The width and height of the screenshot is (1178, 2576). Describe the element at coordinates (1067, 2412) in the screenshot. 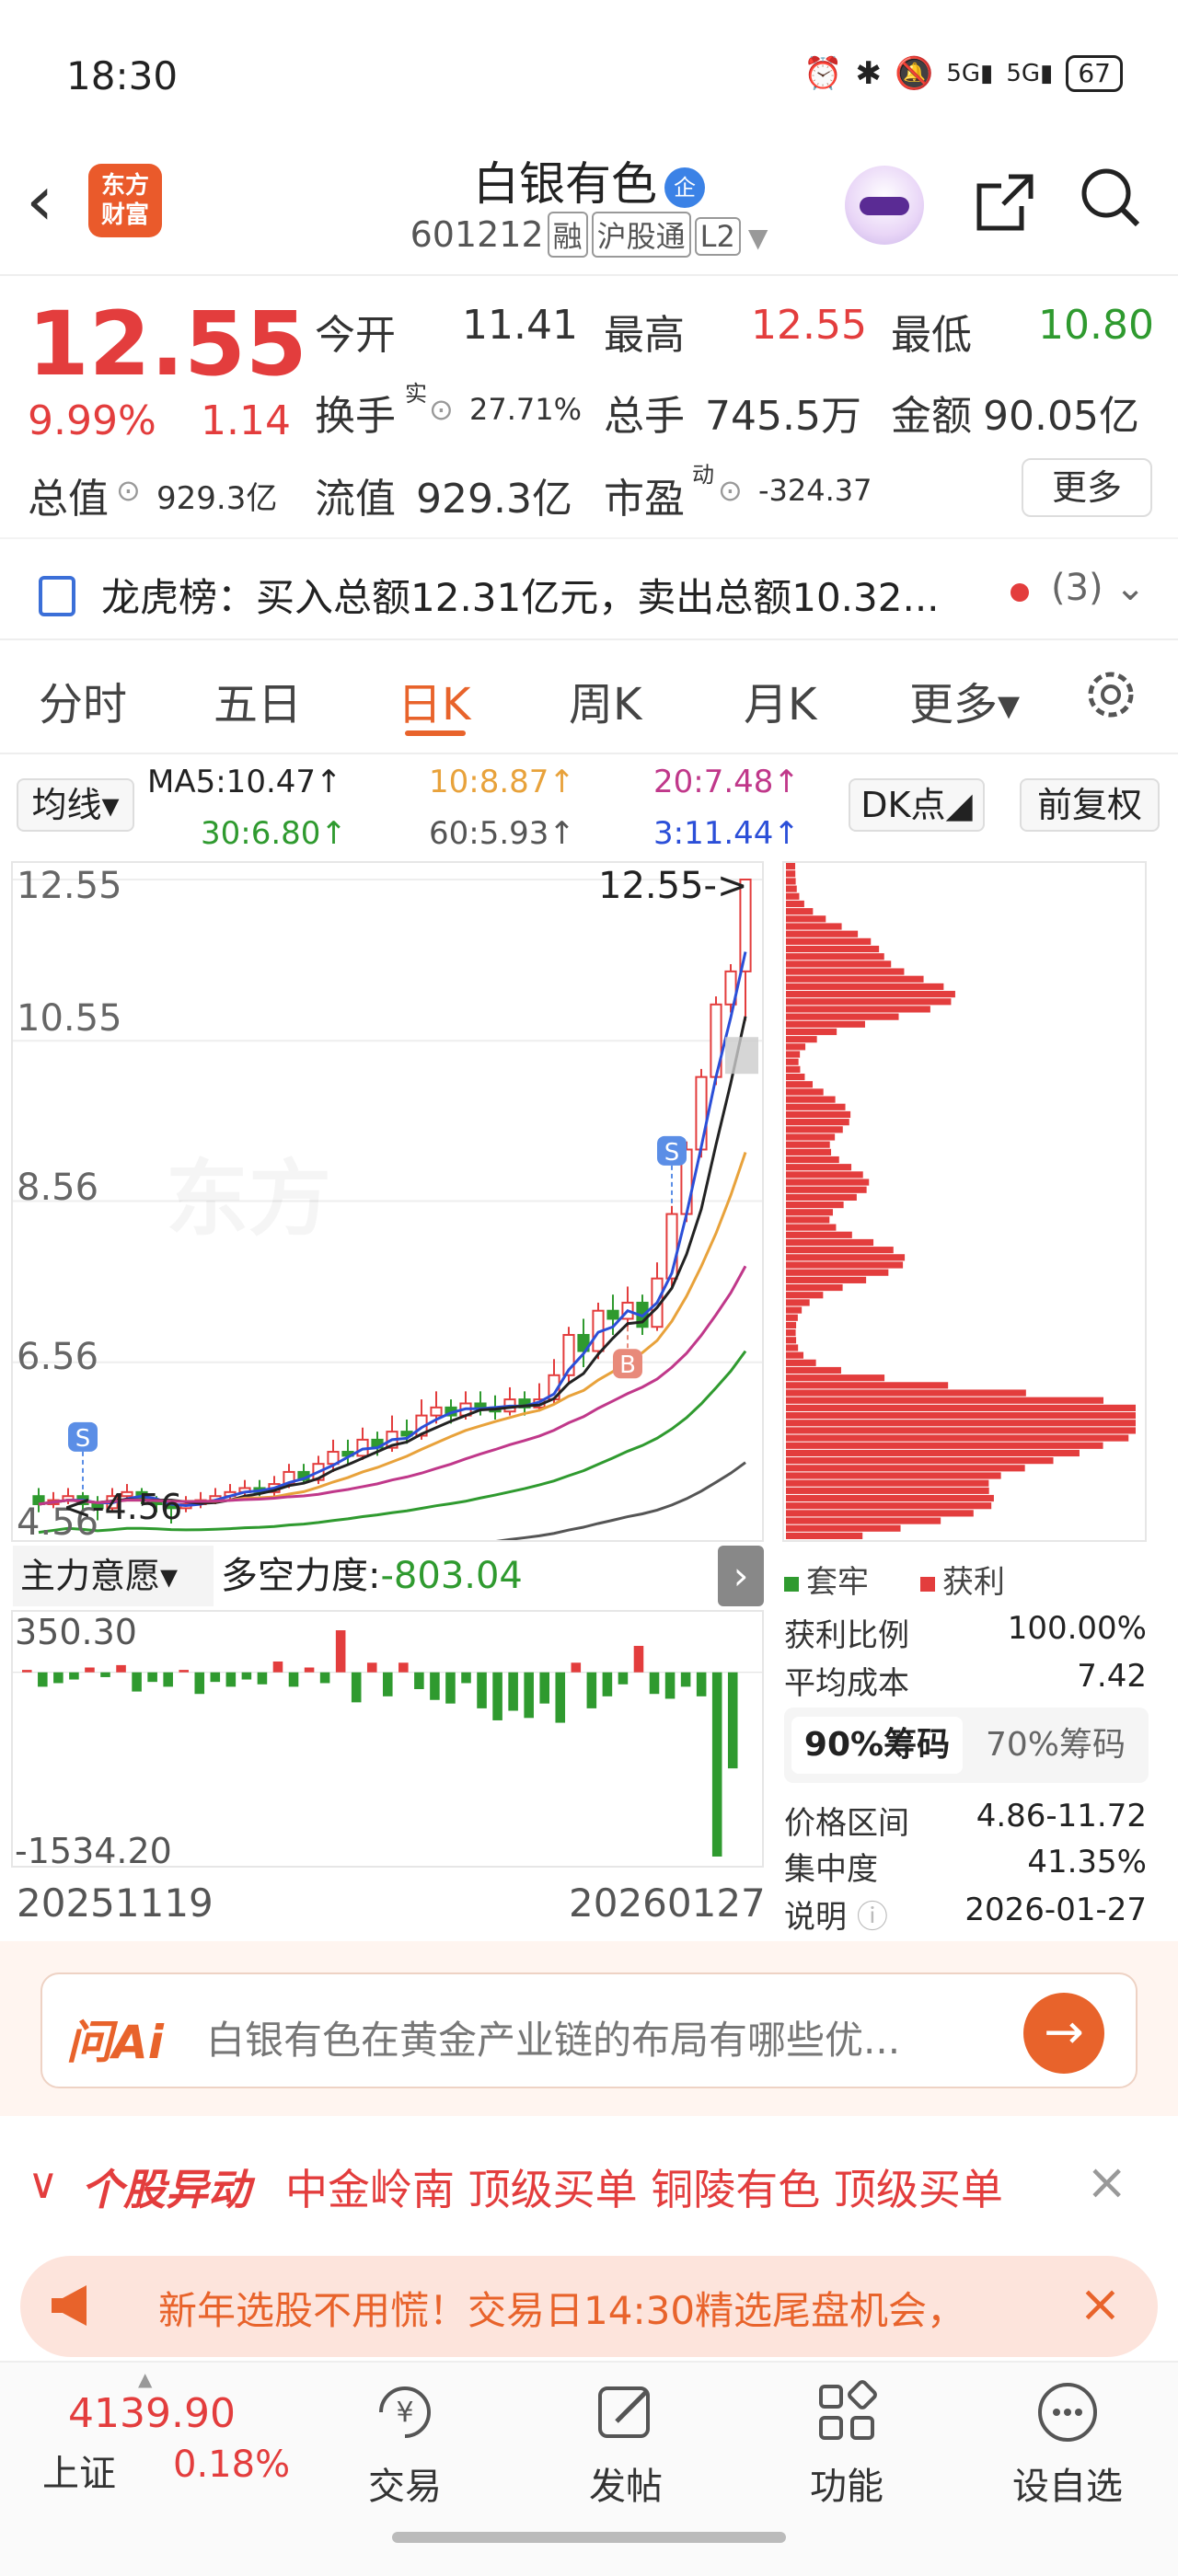

I see `more-dots-icon` at that location.